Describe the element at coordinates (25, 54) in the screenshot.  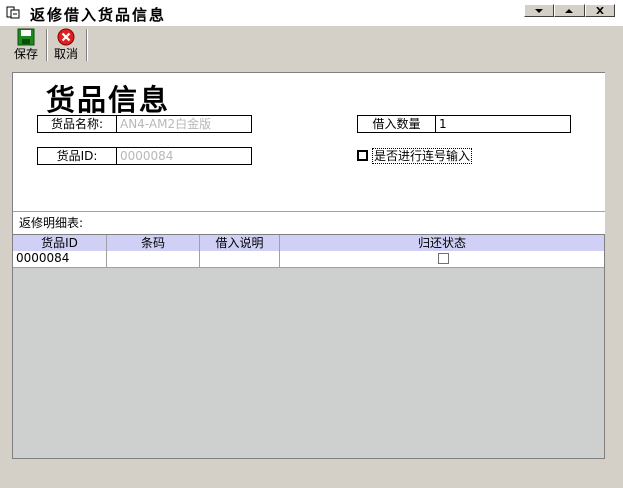
I see `save-button-label: 保存` at that location.